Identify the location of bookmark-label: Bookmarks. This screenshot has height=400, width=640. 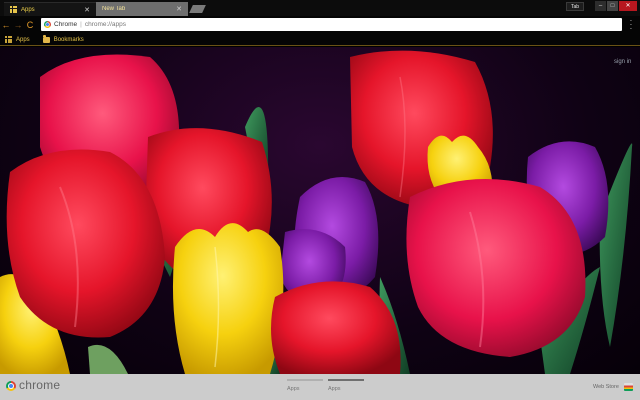
(68, 39).